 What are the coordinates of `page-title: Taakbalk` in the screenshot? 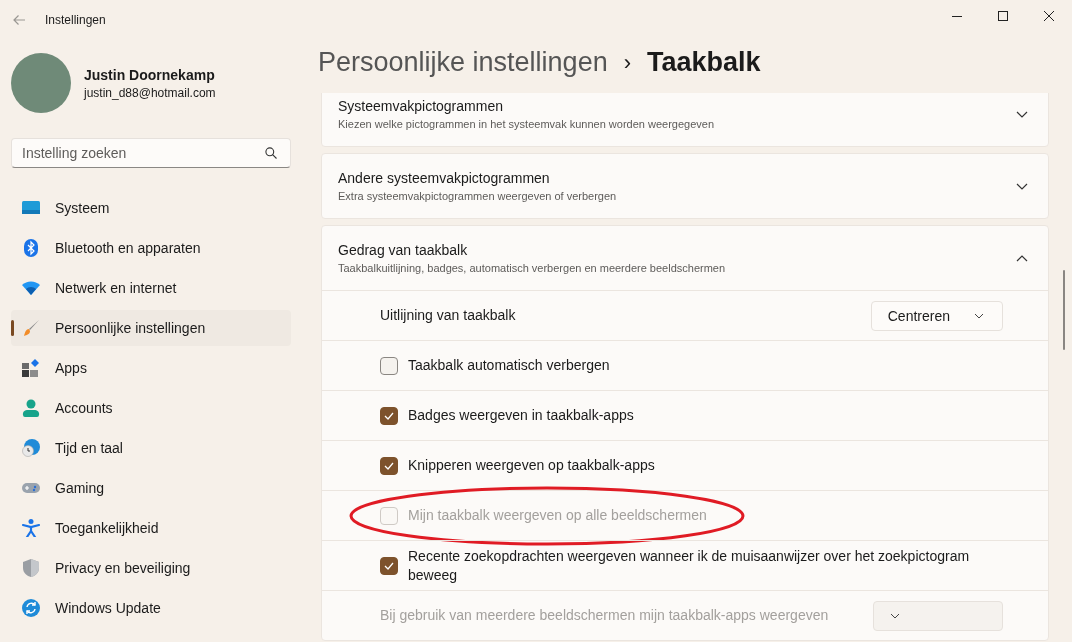 It's located at (704, 62).